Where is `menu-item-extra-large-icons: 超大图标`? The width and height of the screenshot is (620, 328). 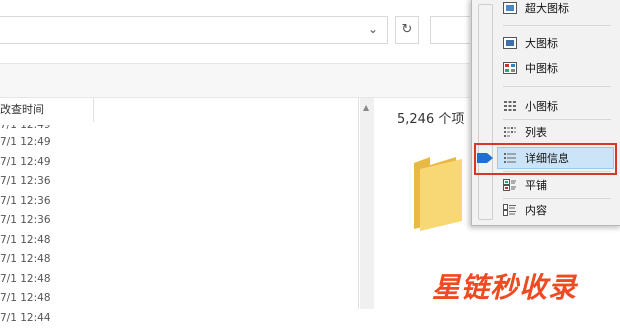 menu-item-extra-large-icons: 超大图标 is located at coordinates (536, 9).